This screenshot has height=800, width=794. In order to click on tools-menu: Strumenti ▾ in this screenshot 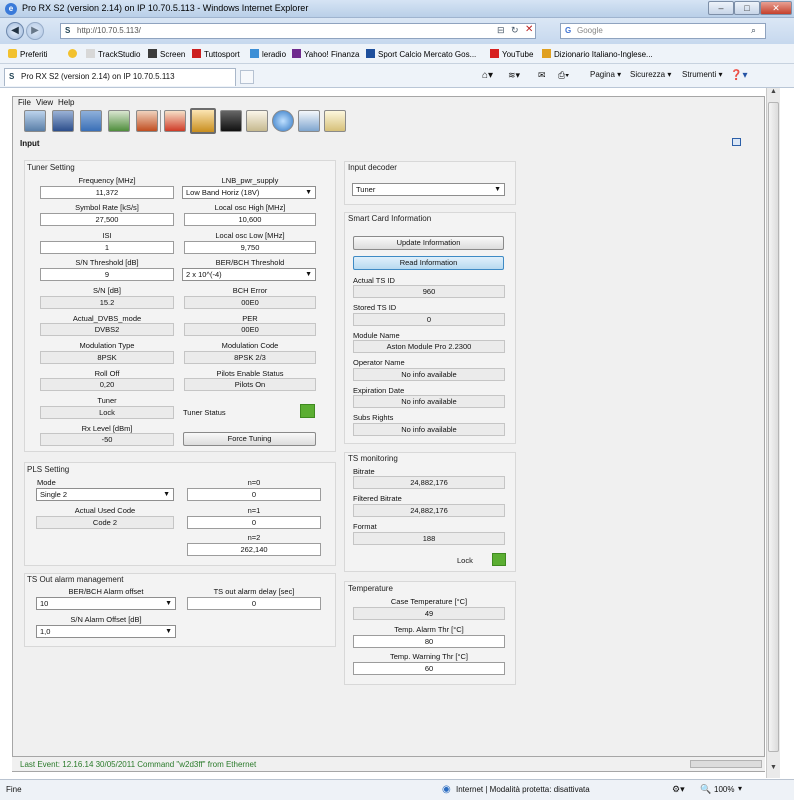, I will do `click(702, 74)`.